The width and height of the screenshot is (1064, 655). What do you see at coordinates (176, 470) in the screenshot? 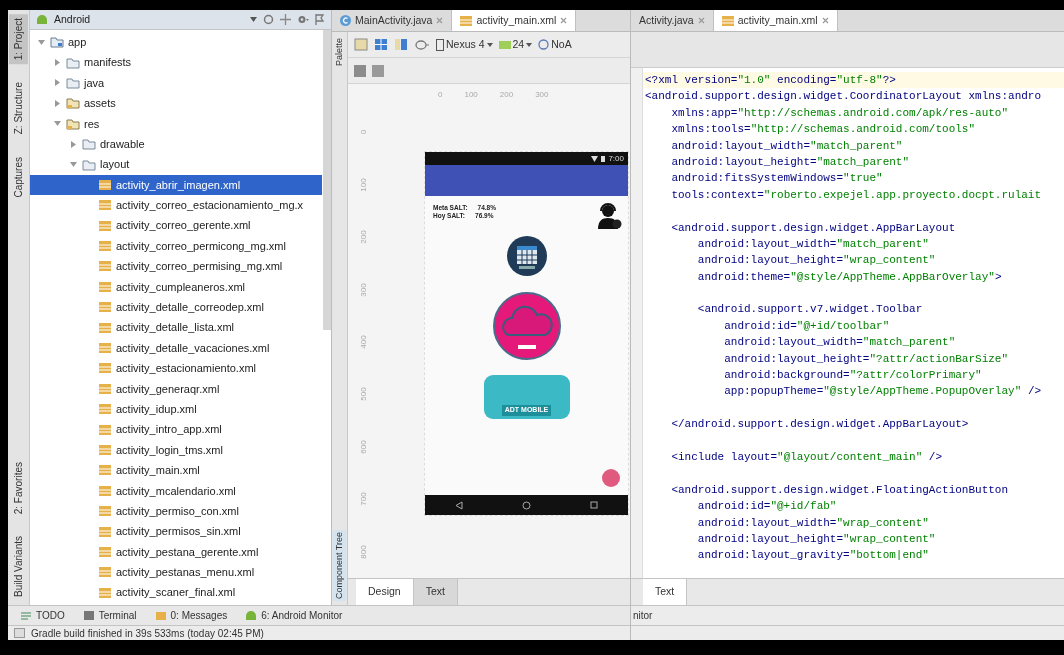
I see `tree-item: activity_main.xml` at bounding box center [176, 470].